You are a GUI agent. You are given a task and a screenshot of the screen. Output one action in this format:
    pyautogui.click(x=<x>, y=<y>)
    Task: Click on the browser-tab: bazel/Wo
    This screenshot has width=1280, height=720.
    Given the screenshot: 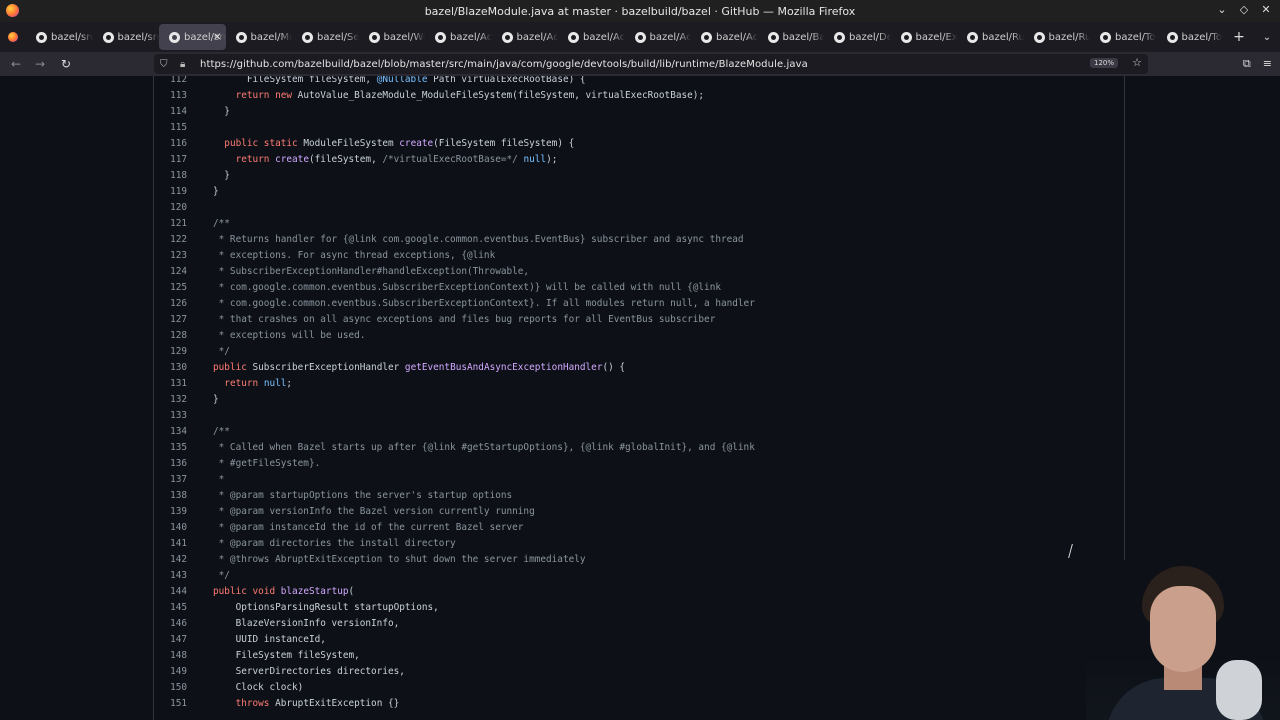 What is the action you would take?
    pyautogui.click(x=392, y=37)
    